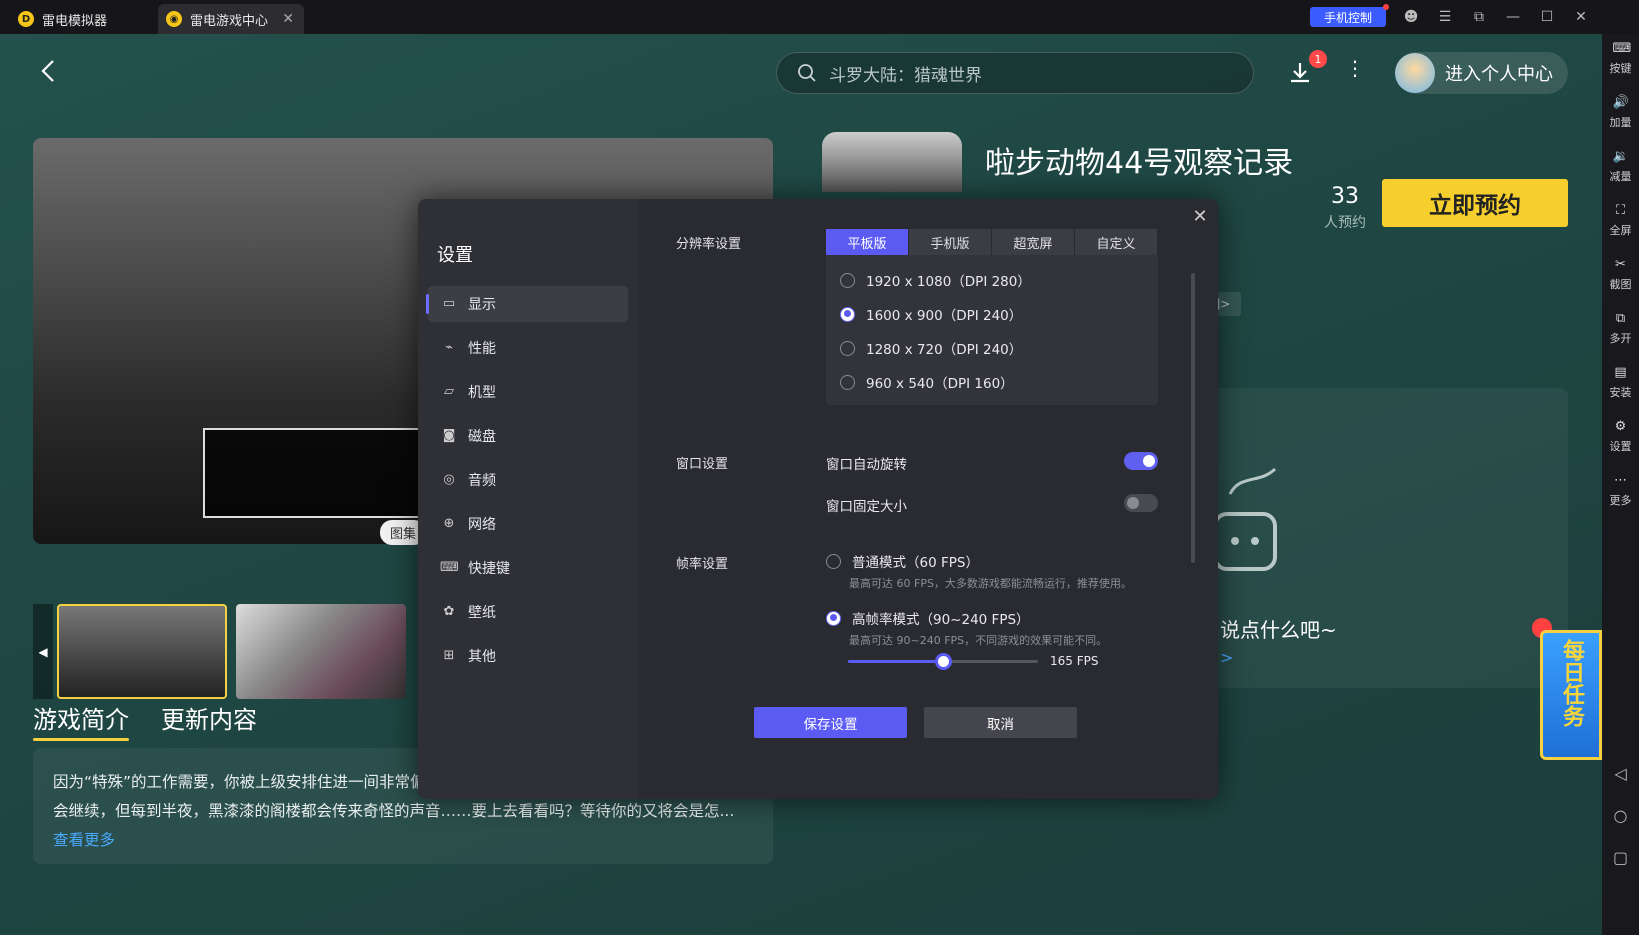  I want to click on fps-normal-option: 普通模式（60 FPS）, so click(902, 561).